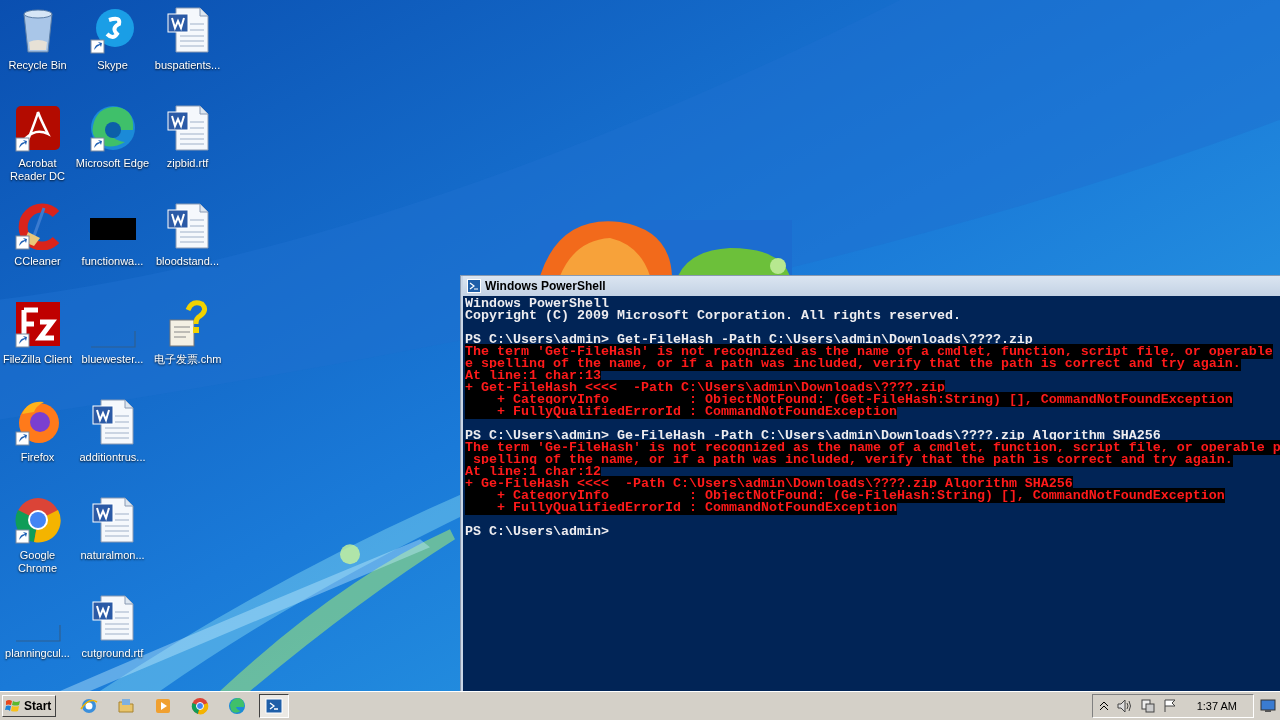  What do you see at coordinates (29, 706) in the screenshot?
I see `start-button: Start` at bounding box center [29, 706].